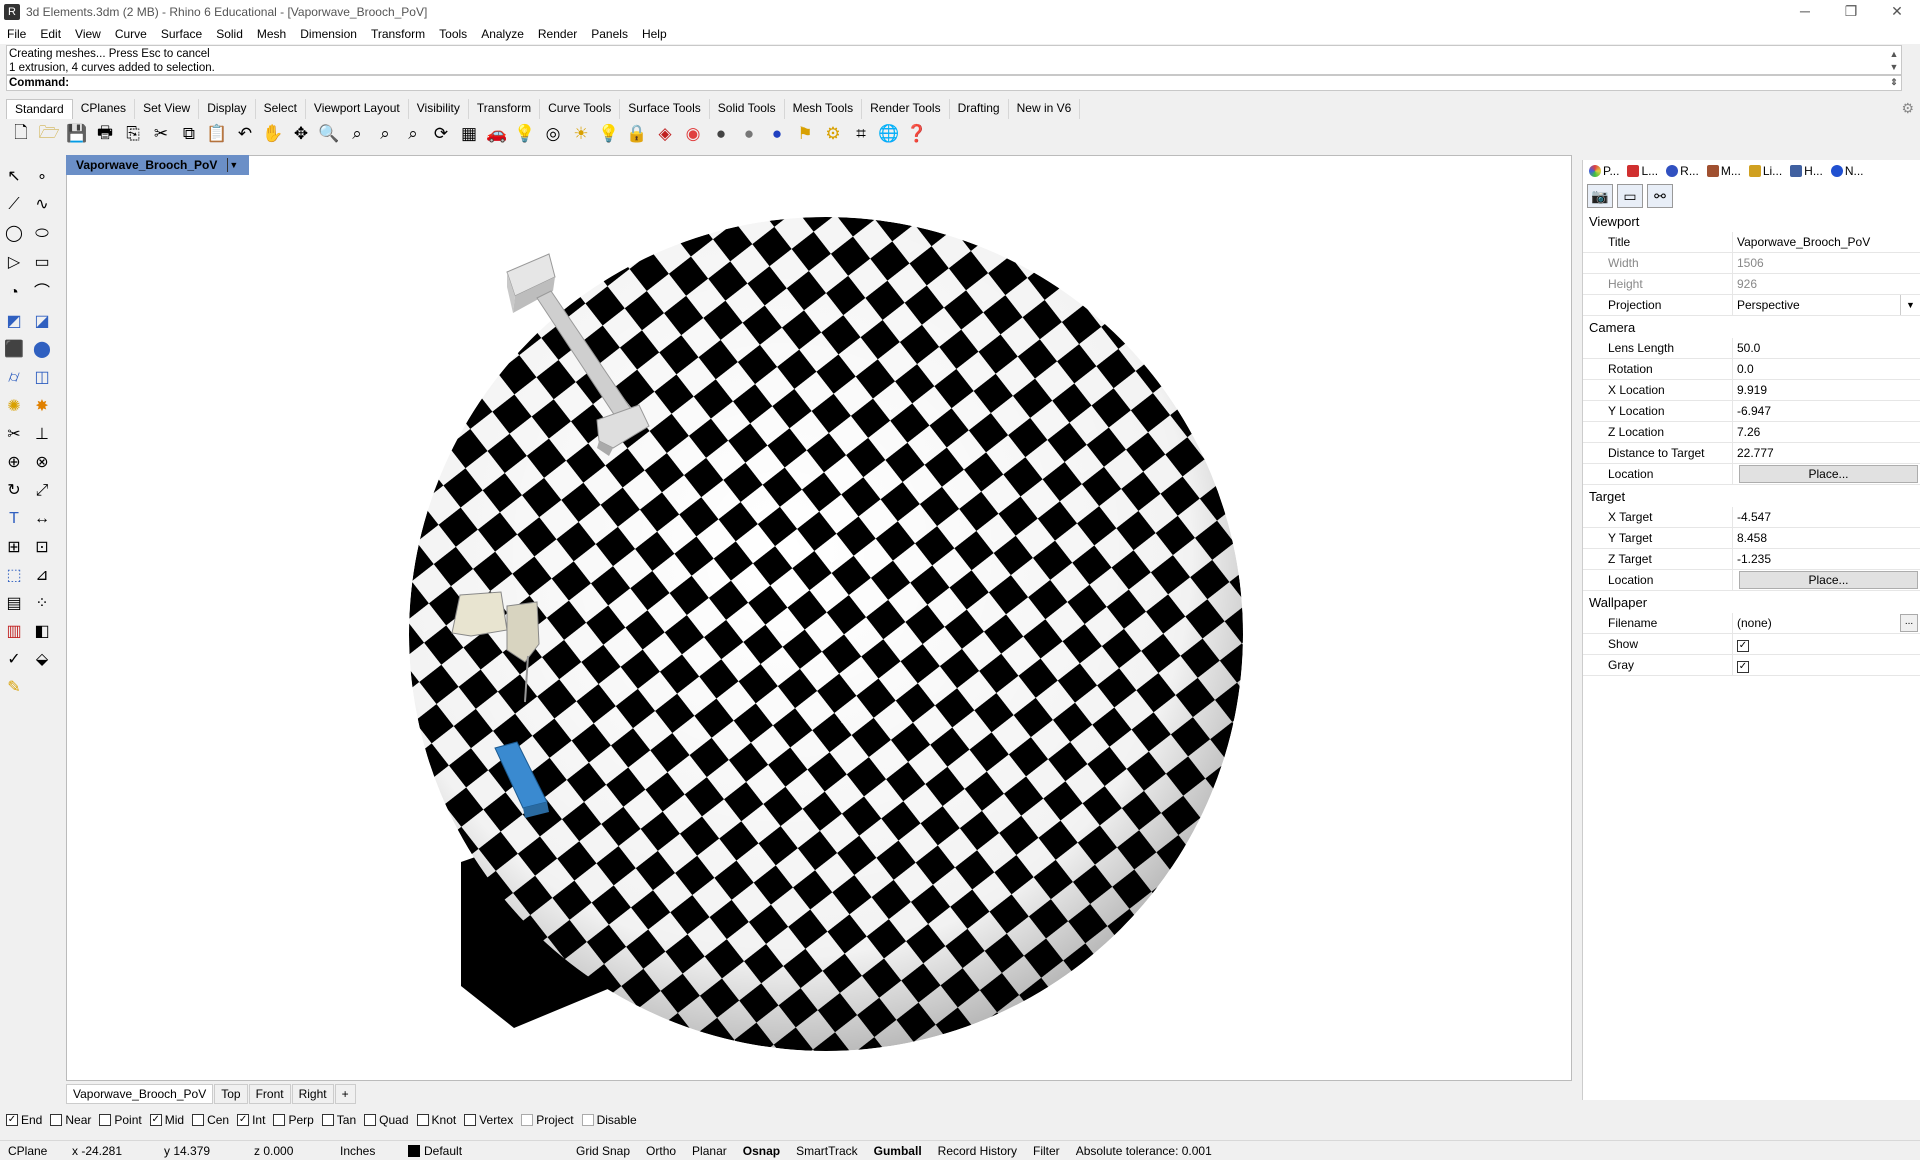 The image size is (1920, 1160). Describe the element at coordinates (105, 1120) in the screenshot. I see `osnap-point-checkbox` at that location.